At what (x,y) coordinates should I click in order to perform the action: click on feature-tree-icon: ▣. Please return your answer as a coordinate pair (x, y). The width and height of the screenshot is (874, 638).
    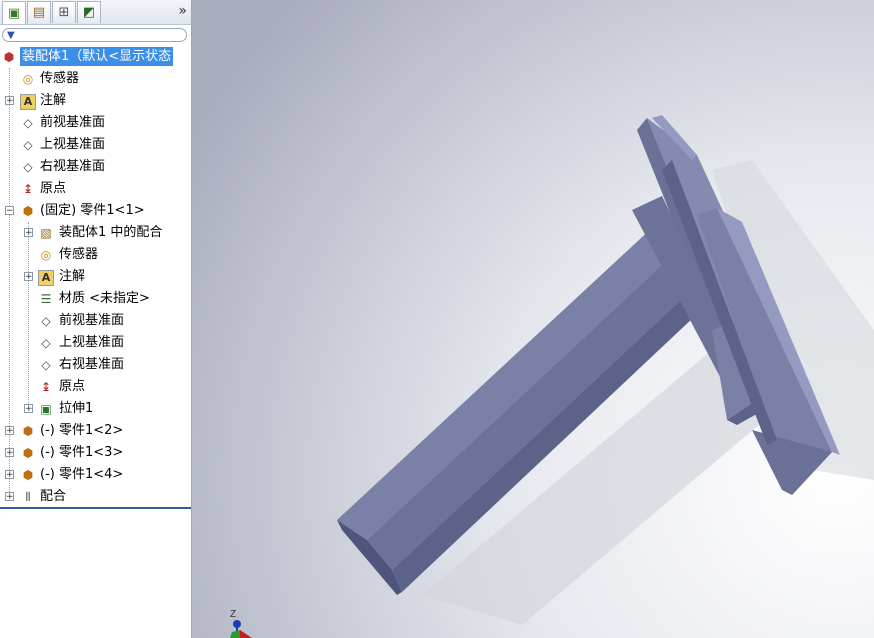
    Looking at the image, I should click on (14, 13).